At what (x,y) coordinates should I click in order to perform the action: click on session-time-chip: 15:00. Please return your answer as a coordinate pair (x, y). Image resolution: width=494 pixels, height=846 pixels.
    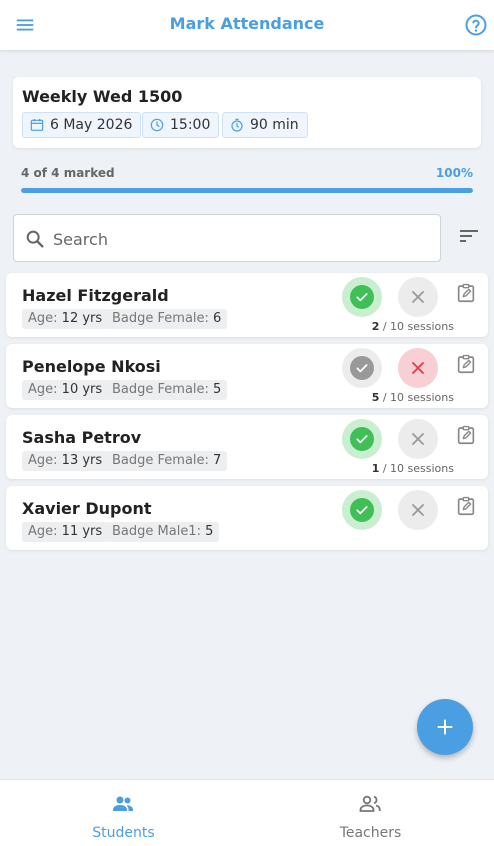
    Looking at the image, I should click on (181, 125).